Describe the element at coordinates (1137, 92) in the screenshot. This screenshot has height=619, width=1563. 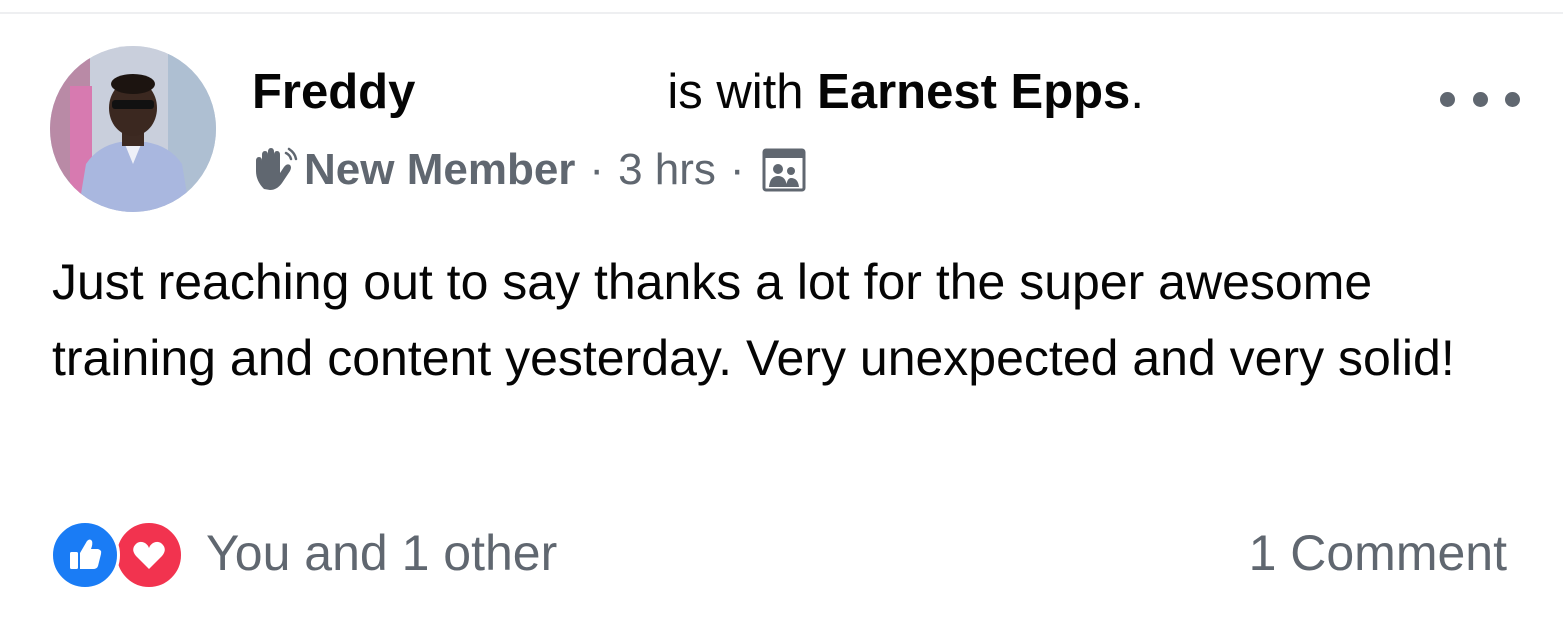
I see `period: .` at that location.